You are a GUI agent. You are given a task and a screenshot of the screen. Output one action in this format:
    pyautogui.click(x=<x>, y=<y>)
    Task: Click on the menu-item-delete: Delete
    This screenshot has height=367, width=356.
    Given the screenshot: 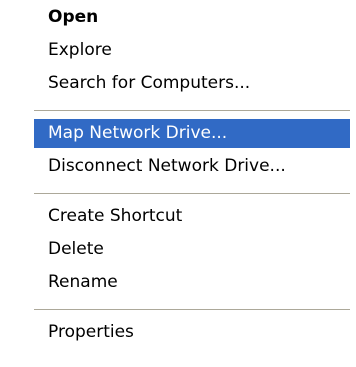 What is the action you would take?
    pyautogui.click(x=192, y=249)
    